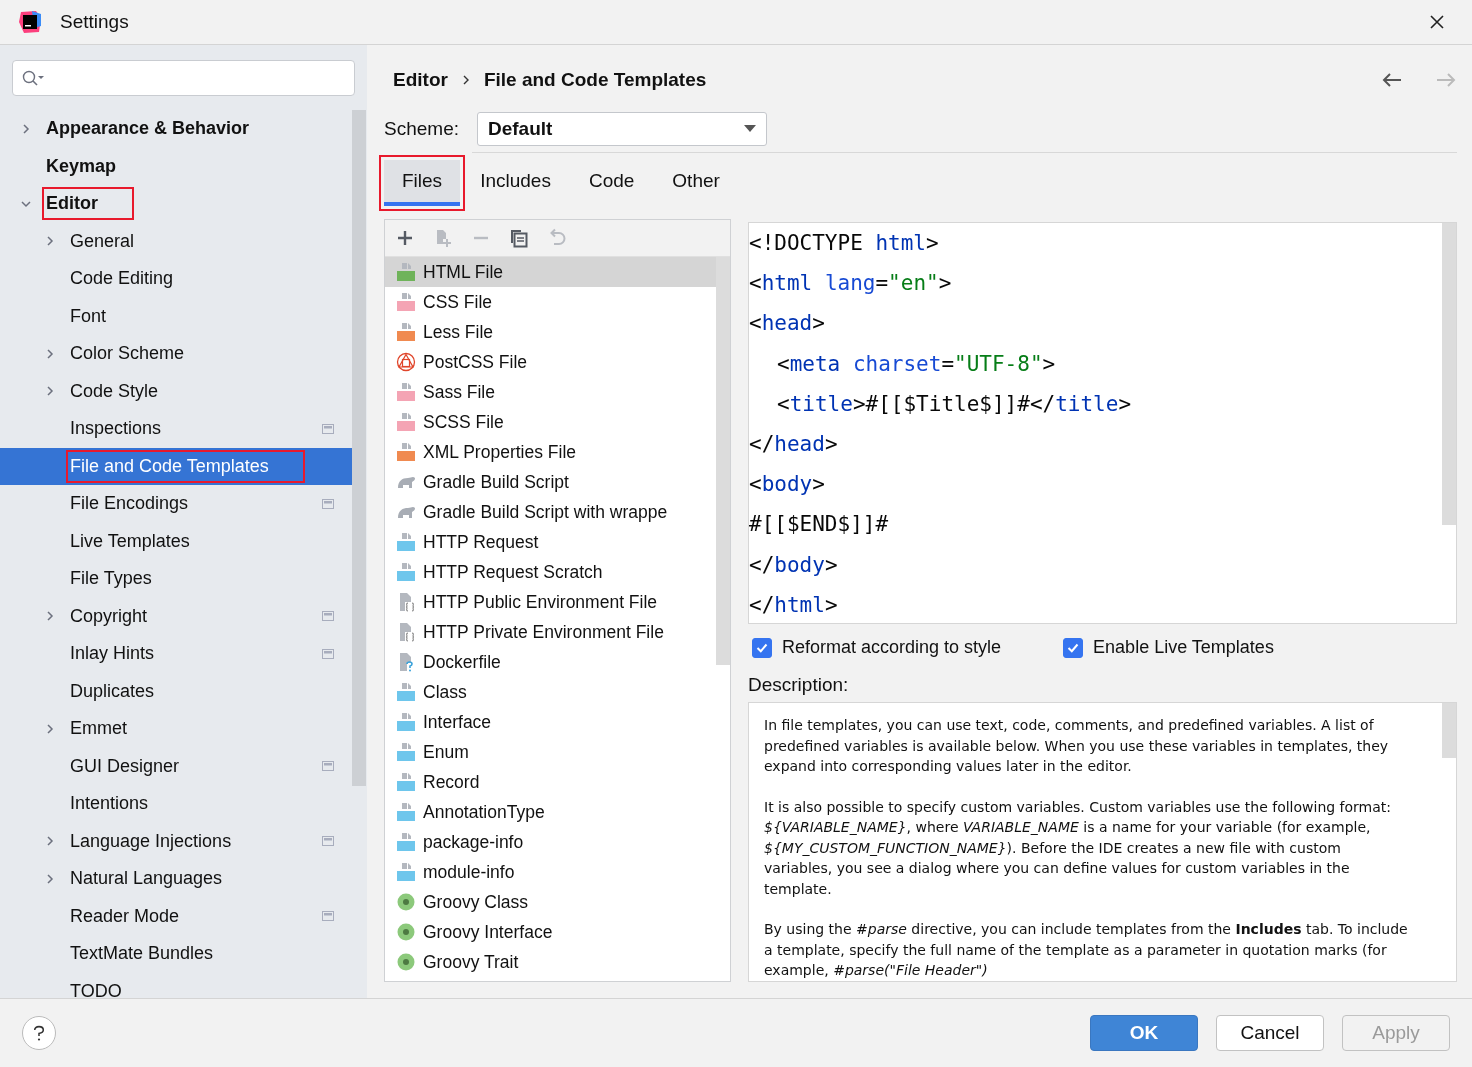 This screenshot has height=1067, width=1472. I want to click on breadcrumb-item: Editor, so click(420, 80).